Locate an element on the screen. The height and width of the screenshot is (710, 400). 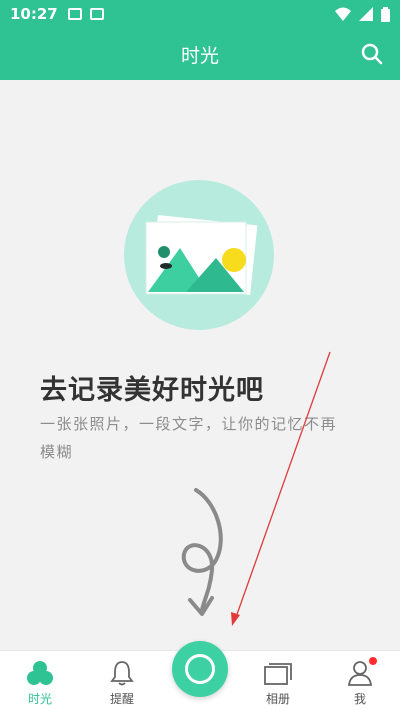
app-bar: 时光 is located at coordinates (200, 54).